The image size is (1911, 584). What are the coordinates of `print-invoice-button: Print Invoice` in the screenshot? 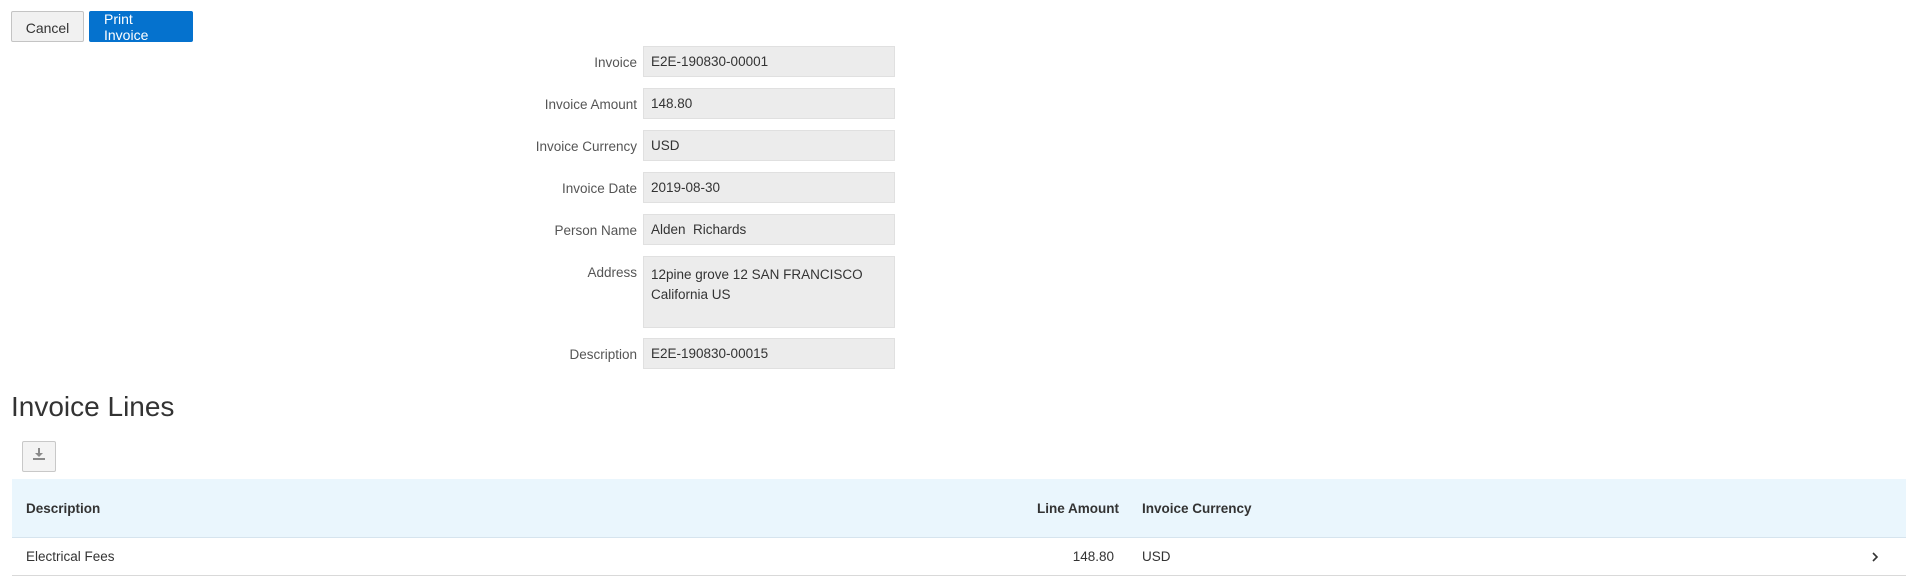 It's located at (141, 27).